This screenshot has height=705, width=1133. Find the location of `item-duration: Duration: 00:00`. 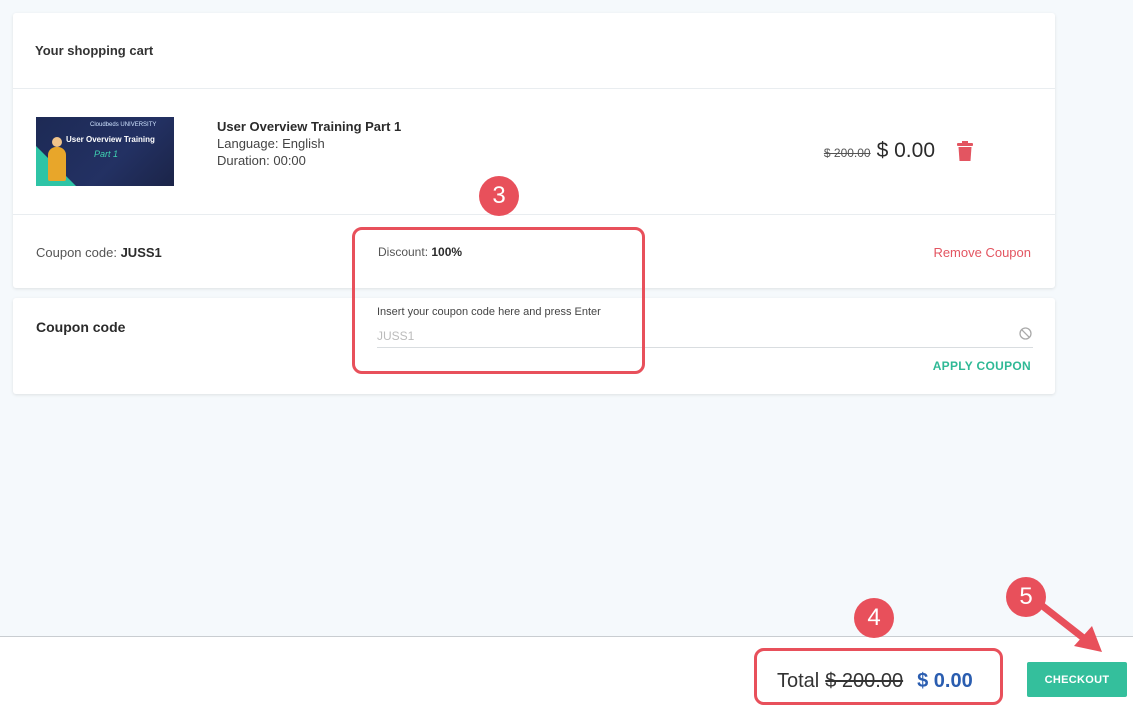

item-duration: Duration: 00:00 is located at coordinates (261, 160).